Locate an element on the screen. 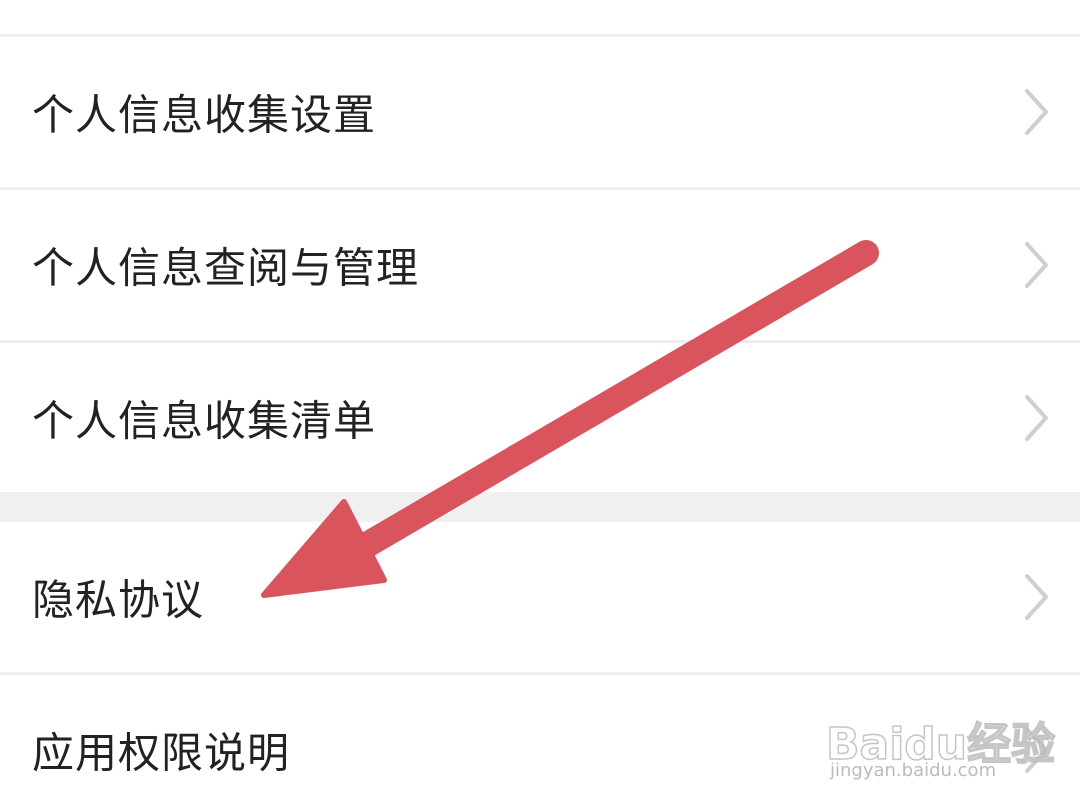  section-separator is located at coordinates (540, 507).